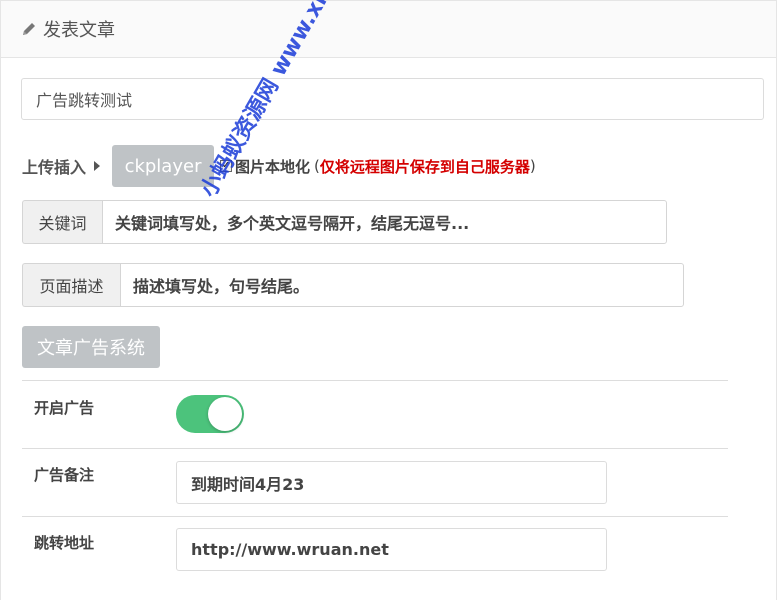 This screenshot has height=600, width=777. Describe the element at coordinates (163, 166) in the screenshot. I see `ckplayer-button: ckplayer` at that location.